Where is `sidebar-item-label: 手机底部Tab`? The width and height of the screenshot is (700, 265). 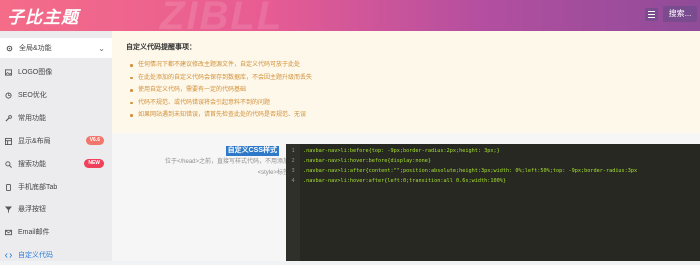 sidebar-item-label: 手机底部Tab is located at coordinates (38, 187).